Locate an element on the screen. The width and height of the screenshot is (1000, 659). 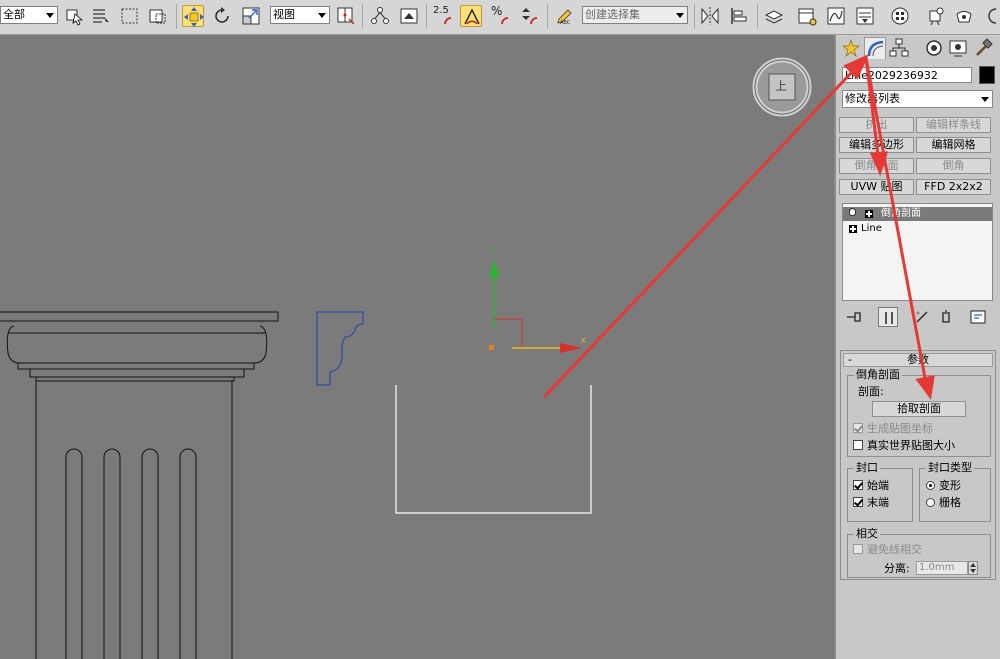
selection-filter-dropdown: 全部 is located at coordinates (29, 15).